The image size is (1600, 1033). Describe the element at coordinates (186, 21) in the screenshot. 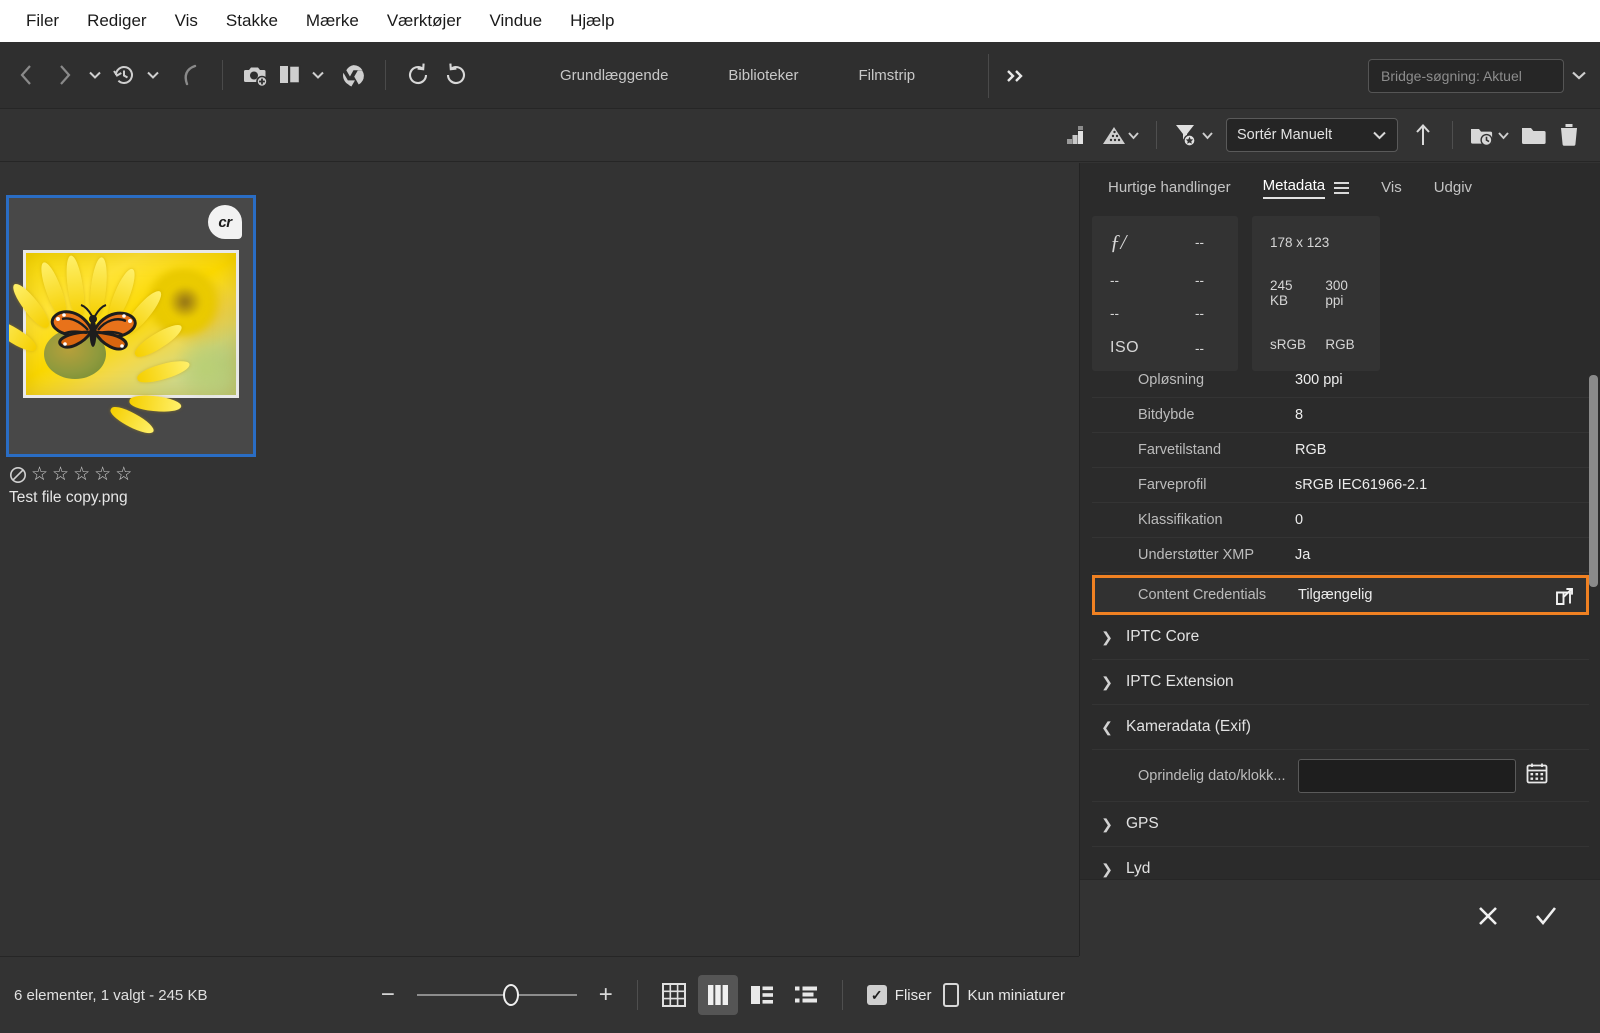

I see `menu-item-vis: Vis` at that location.